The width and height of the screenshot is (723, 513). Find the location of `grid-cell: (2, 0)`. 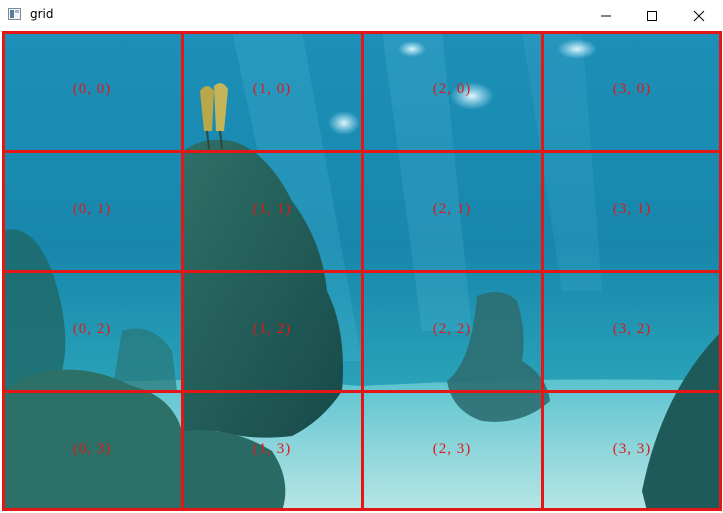

grid-cell: (2, 0) is located at coordinates (452, 91).